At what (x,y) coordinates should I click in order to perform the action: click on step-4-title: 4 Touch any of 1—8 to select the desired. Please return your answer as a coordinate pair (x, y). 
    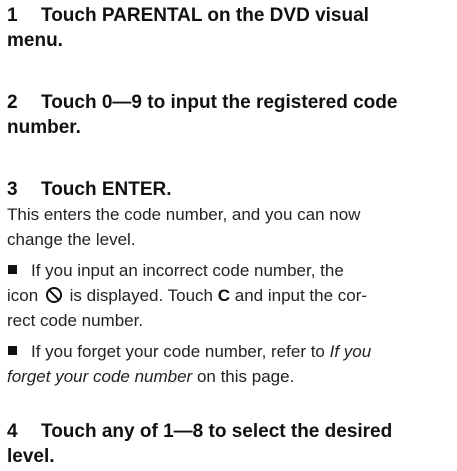
    Looking at the image, I should click on (199, 431).